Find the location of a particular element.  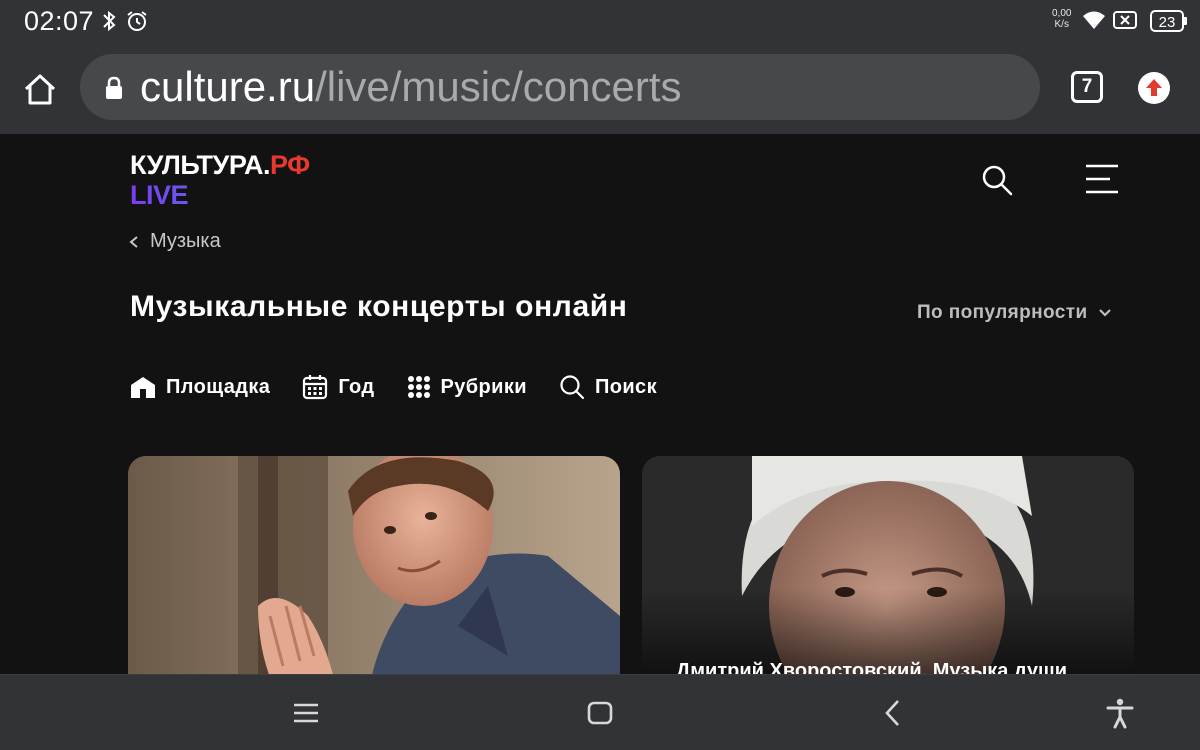

network-speed: 0,00 K/s is located at coordinates (1062, 19).